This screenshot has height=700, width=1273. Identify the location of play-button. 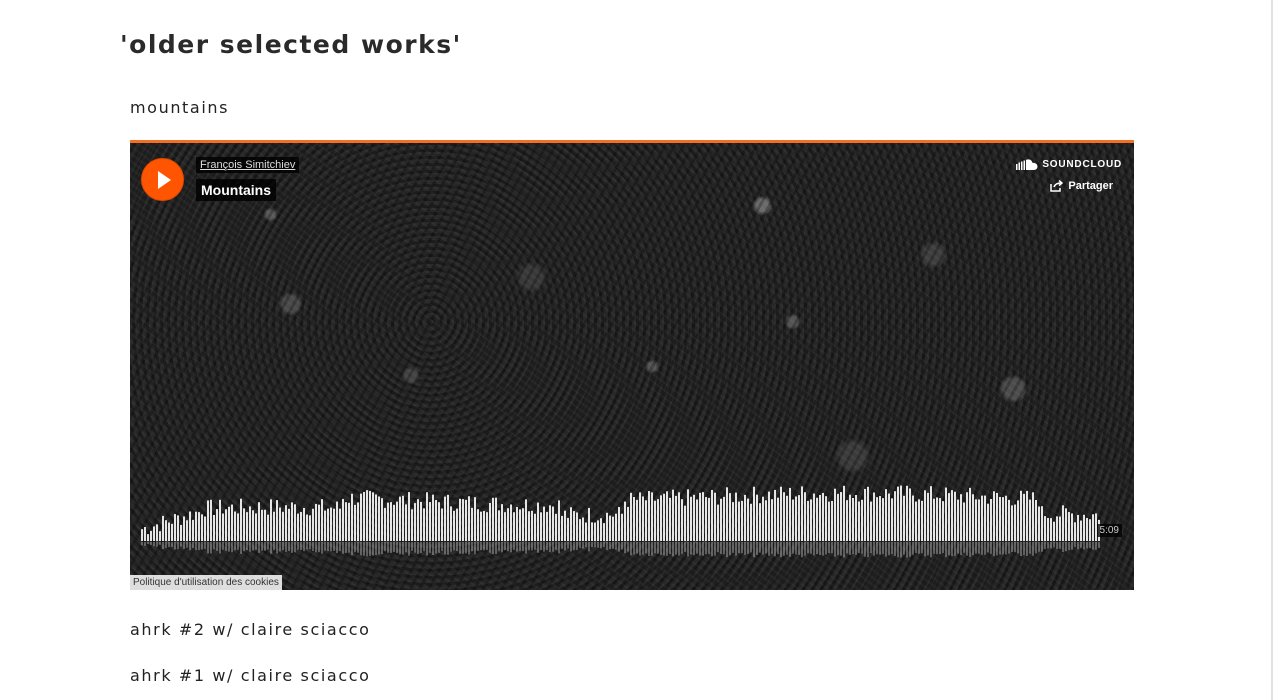
(162, 179).